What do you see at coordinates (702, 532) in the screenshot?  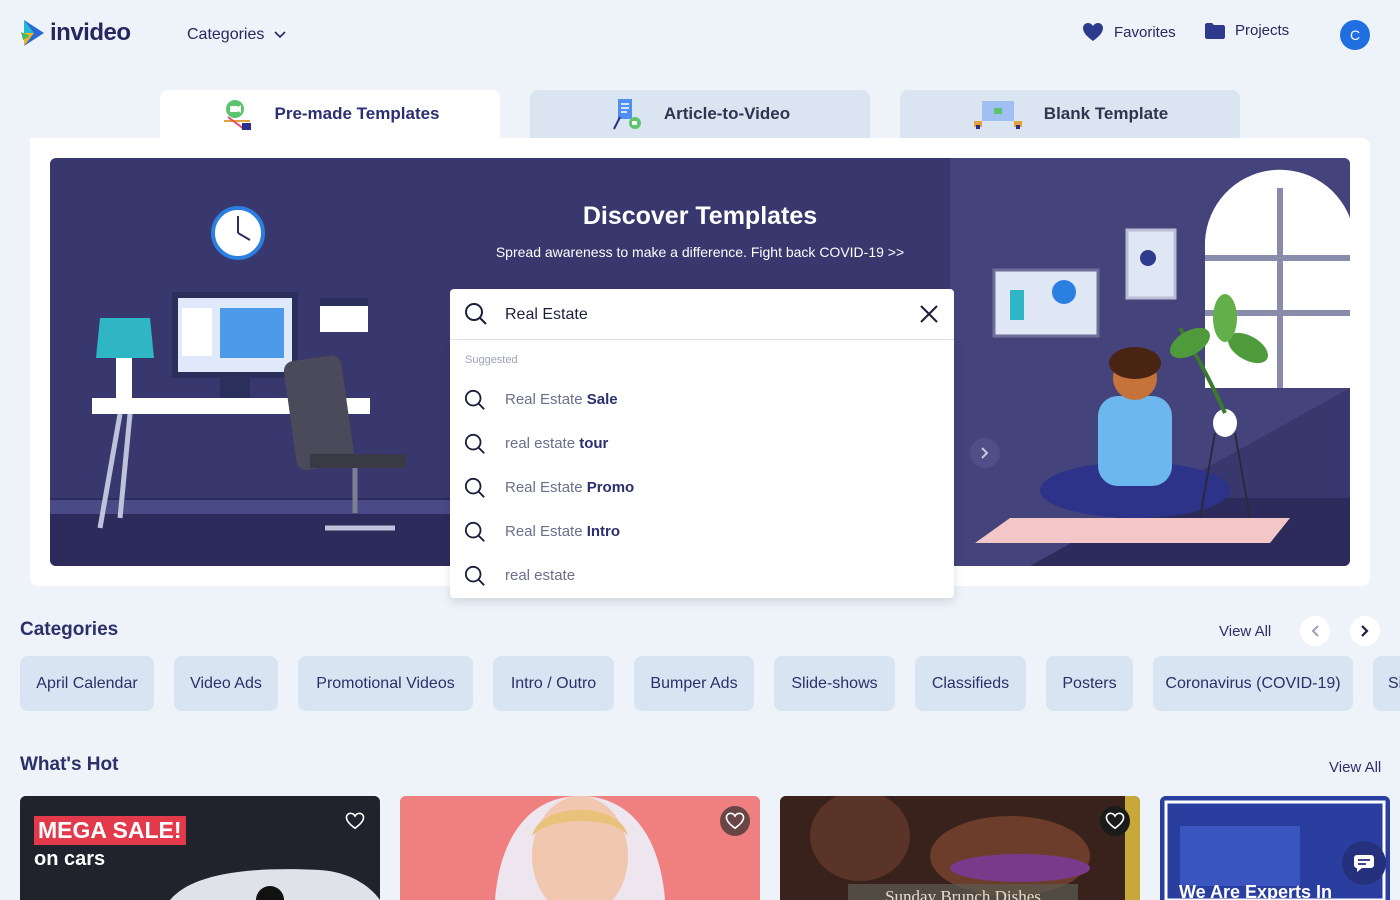 I see `suggestion-item: Real Estate Intro` at bounding box center [702, 532].